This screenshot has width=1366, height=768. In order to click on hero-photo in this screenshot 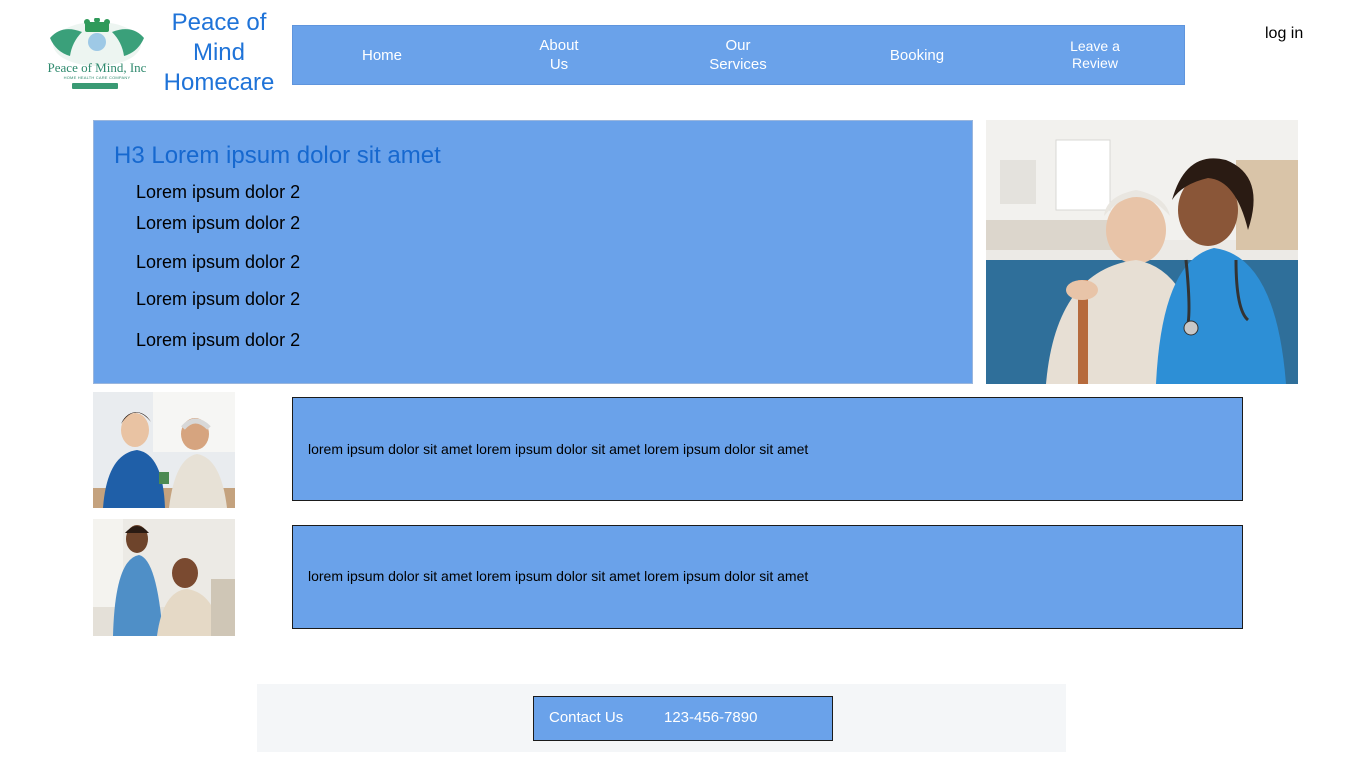, I will do `click(1142, 252)`.